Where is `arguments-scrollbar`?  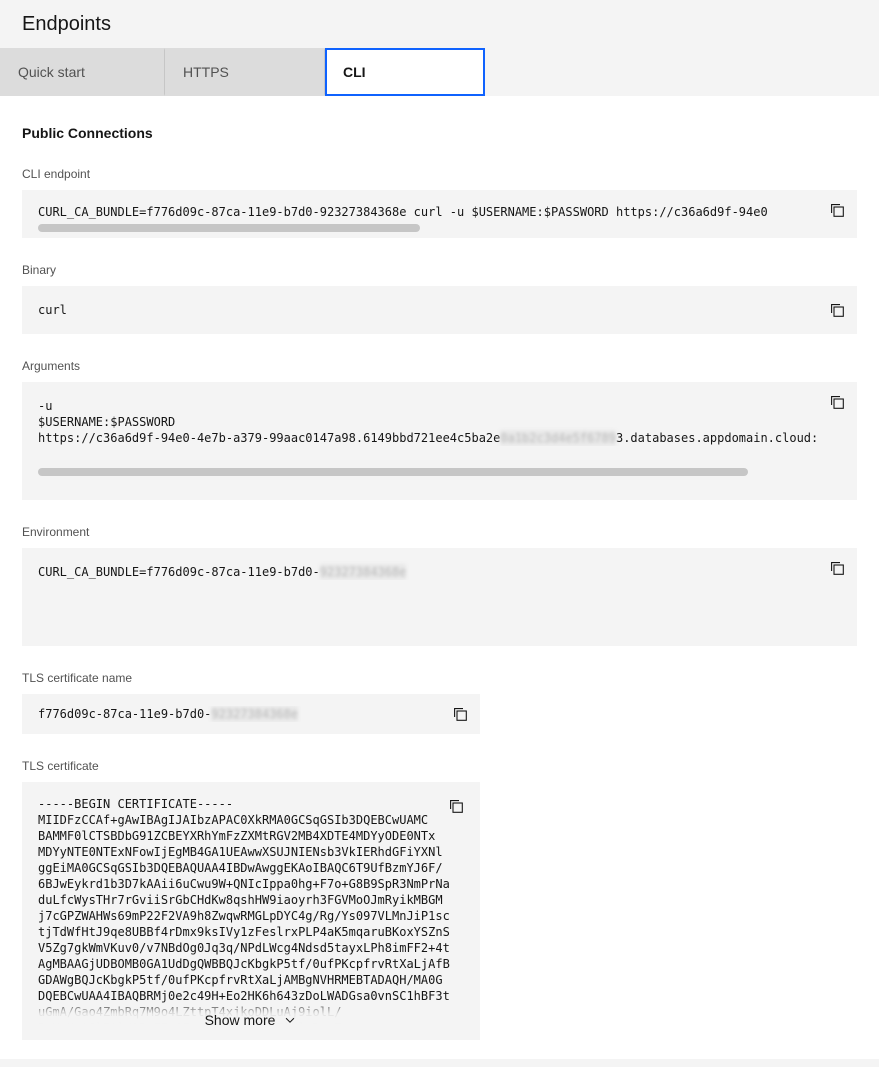
arguments-scrollbar is located at coordinates (419, 472).